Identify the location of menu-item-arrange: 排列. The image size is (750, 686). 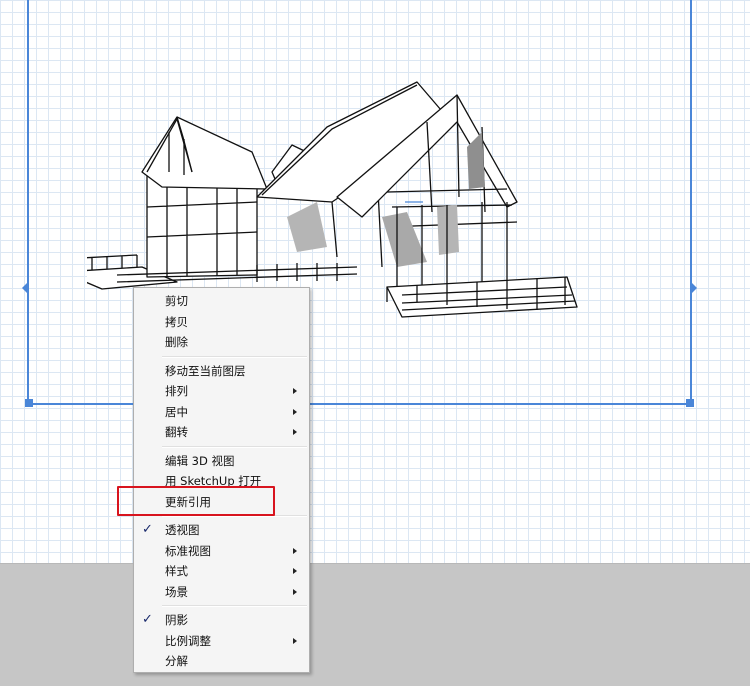
(221, 391).